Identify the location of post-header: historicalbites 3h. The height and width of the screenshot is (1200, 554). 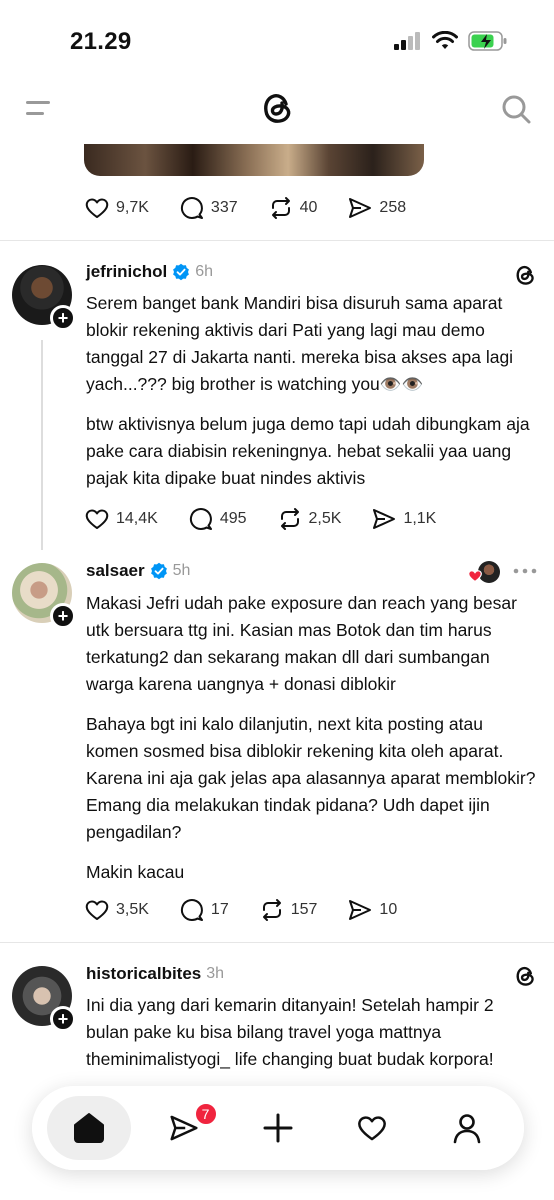
(155, 974).